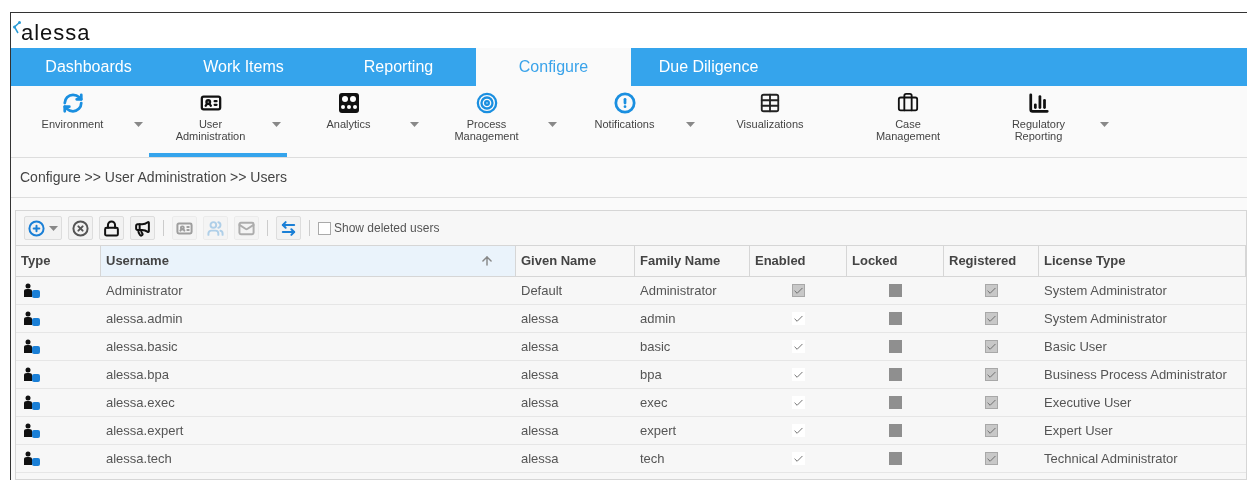 The height and width of the screenshot is (480, 1247). I want to click on ribbon-menu-item: Notifications, so click(632, 121).